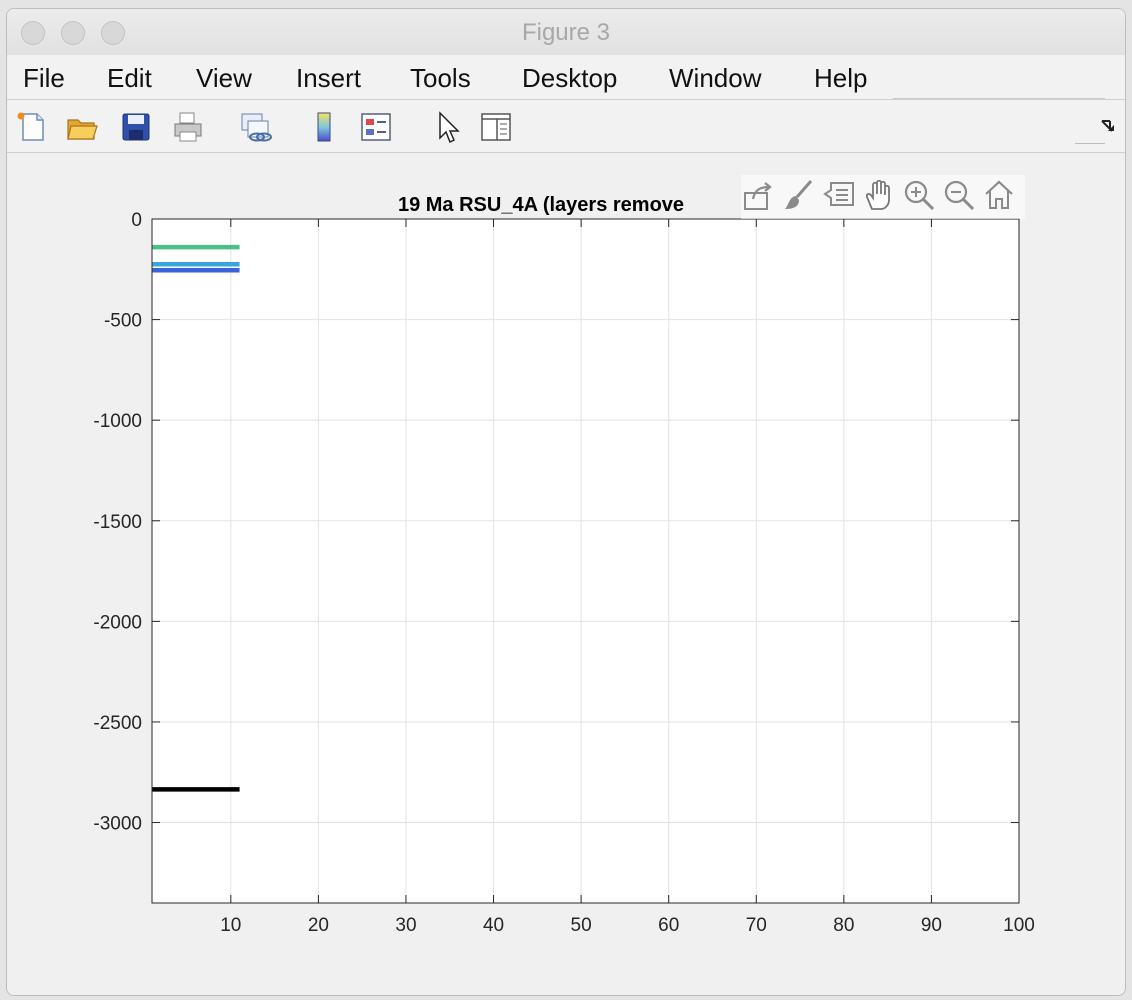 This screenshot has height=1000, width=1132. What do you see at coordinates (230, 925) in the screenshot?
I see `x-tick-label: 10` at bounding box center [230, 925].